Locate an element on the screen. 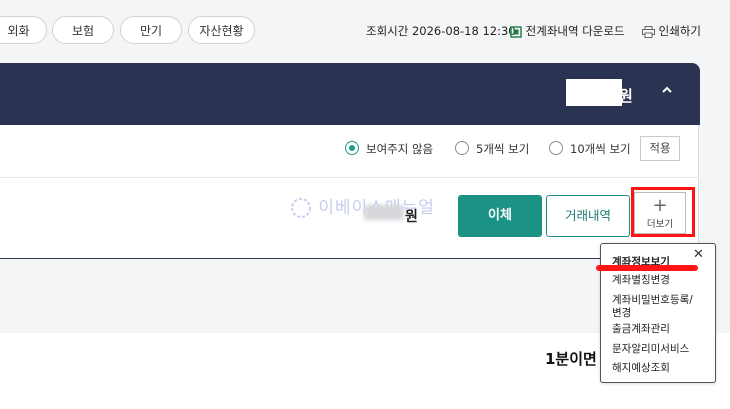  printer-icon is located at coordinates (648, 31).